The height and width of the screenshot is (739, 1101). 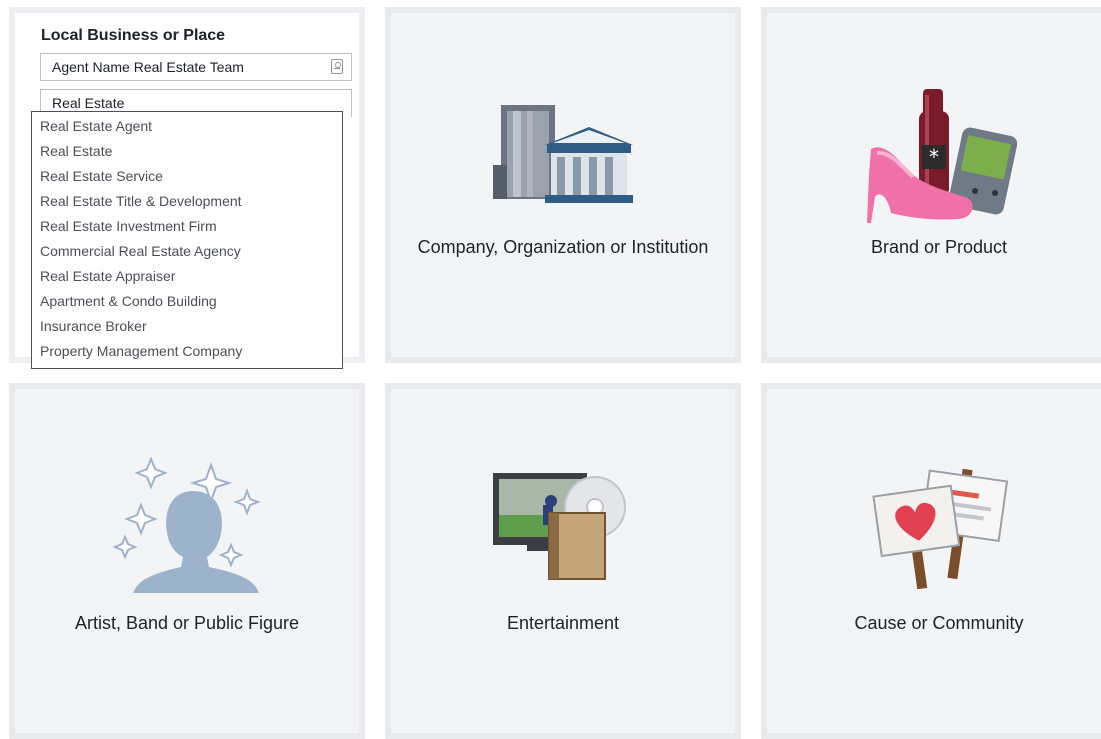 I want to click on brand-tile: * Brand or Product, so click(x=931, y=185).